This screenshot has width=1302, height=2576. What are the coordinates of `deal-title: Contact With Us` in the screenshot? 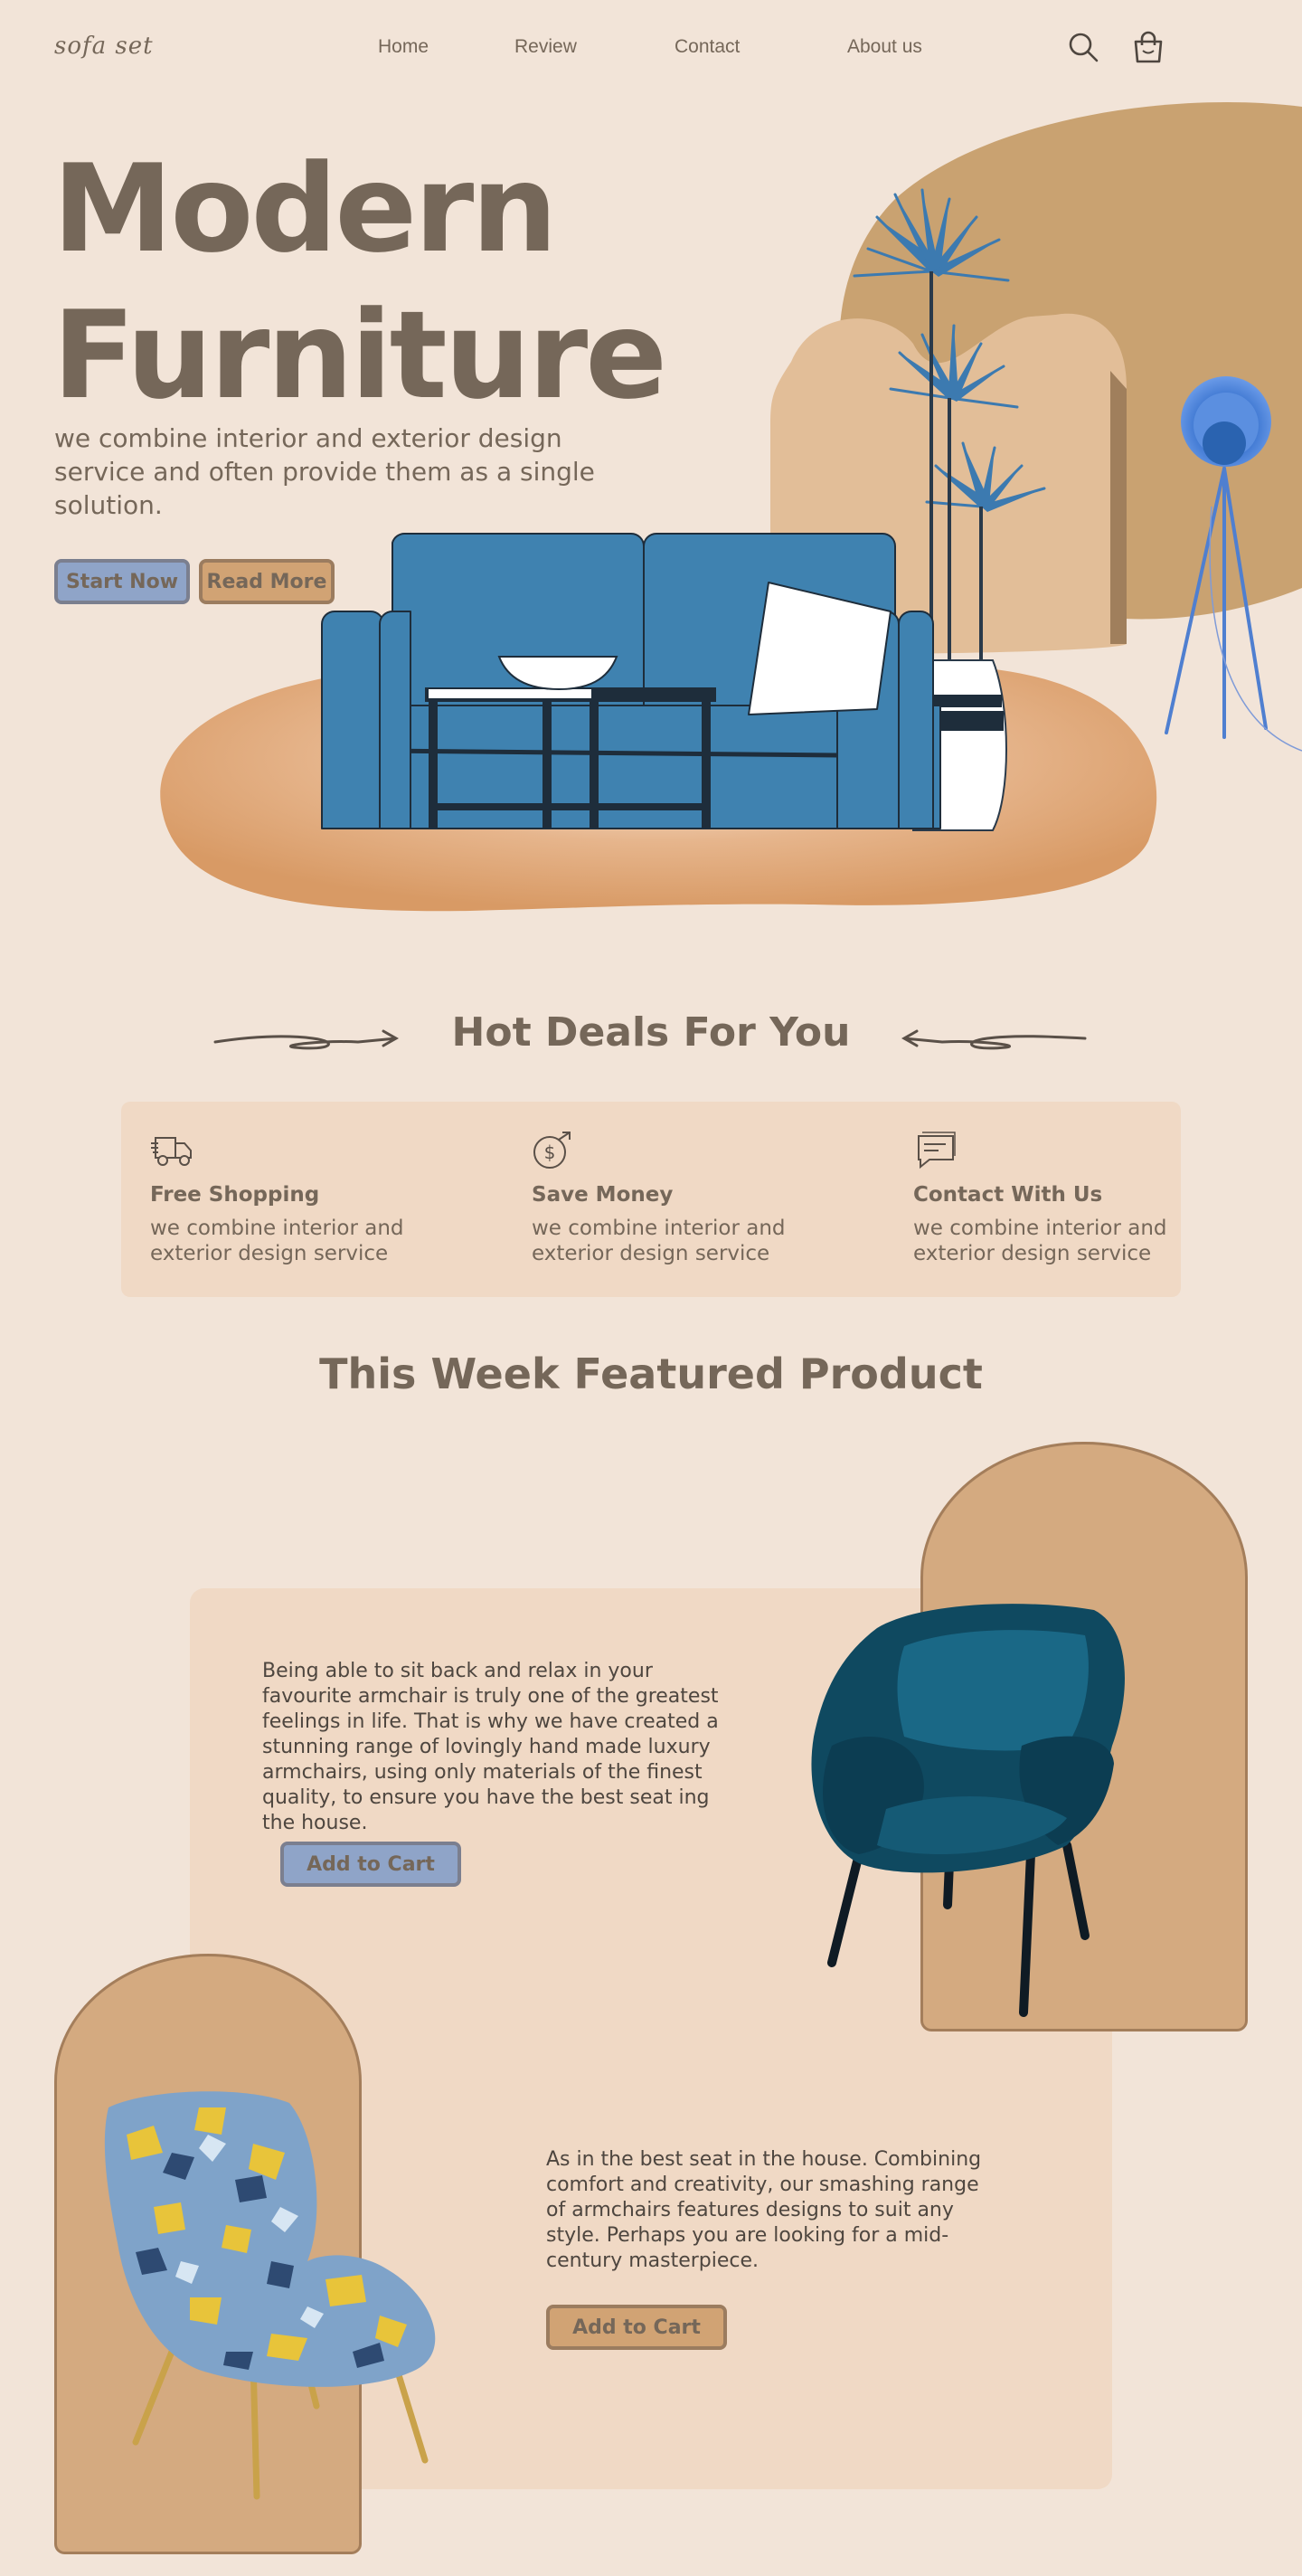 It's located at (1008, 1195).